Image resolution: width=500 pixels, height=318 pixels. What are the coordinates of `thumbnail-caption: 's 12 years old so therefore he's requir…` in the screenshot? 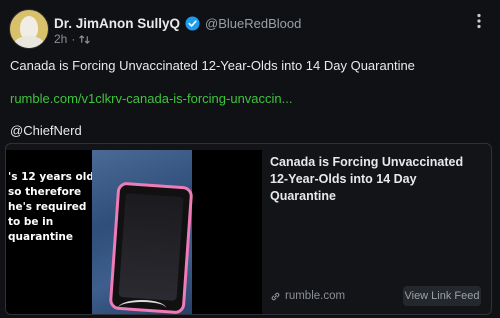 It's located at (51, 207).